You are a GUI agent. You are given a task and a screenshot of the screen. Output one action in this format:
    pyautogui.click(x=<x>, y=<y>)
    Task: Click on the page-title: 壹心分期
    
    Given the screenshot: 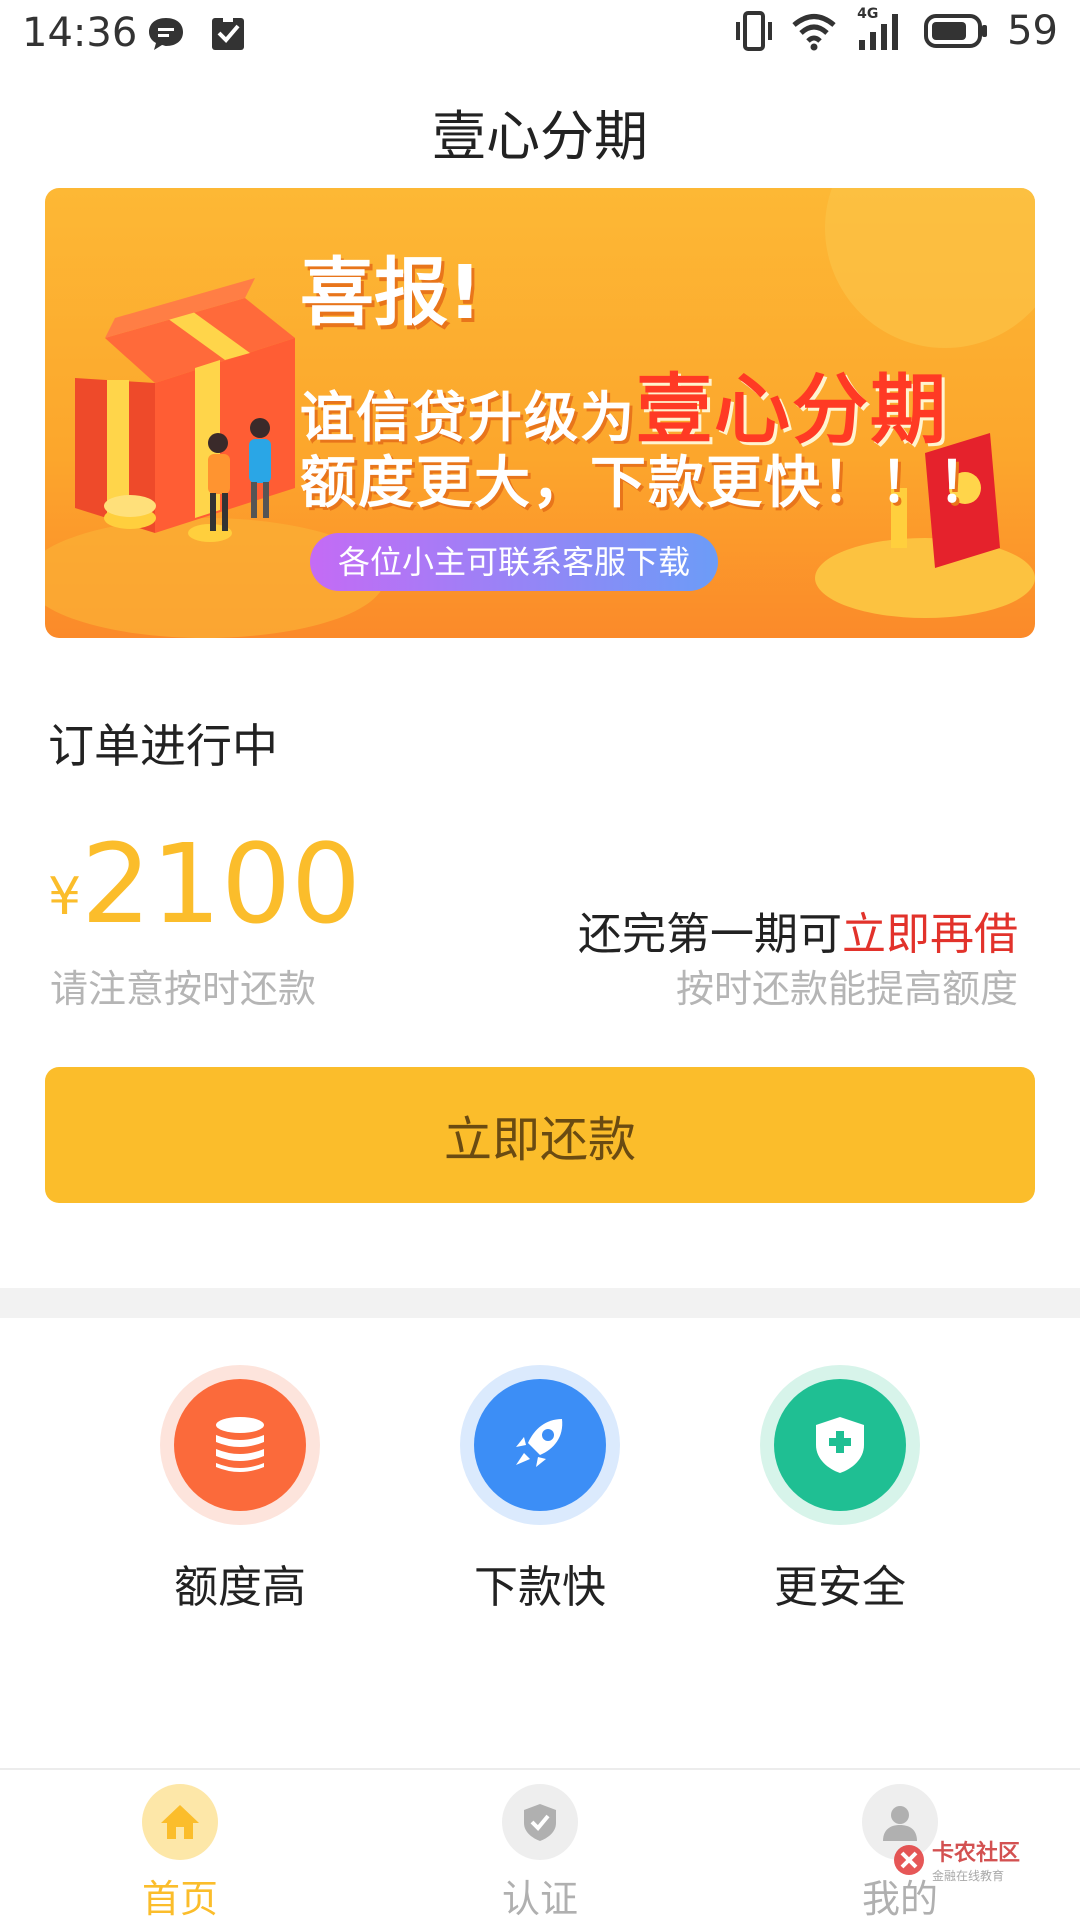 What is the action you would take?
    pyautogui.click(x=540, y=136)
    